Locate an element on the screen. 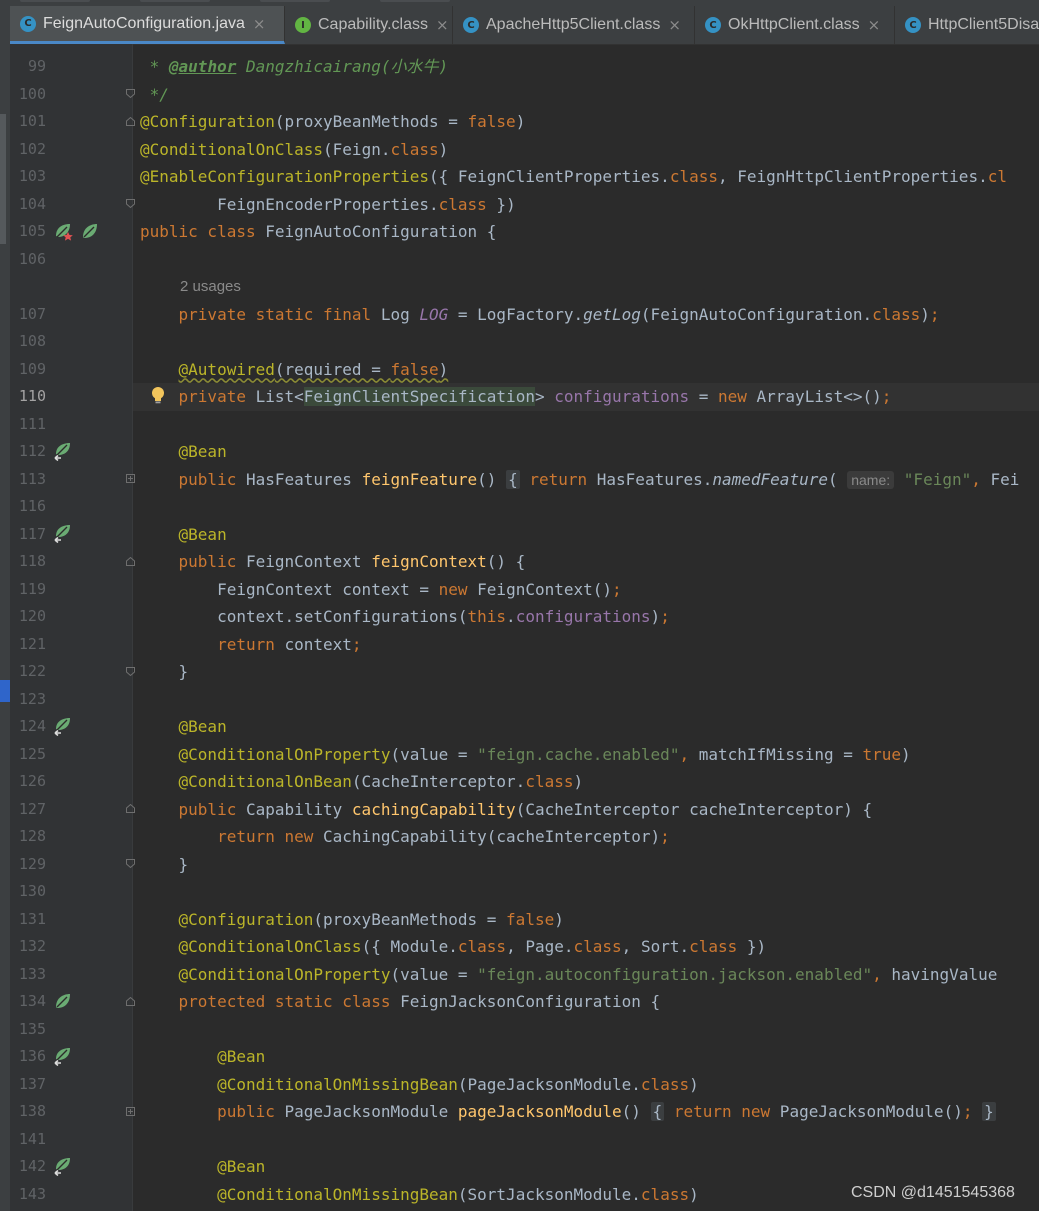  lightbulb-icon is located at coordinates (158, 395).